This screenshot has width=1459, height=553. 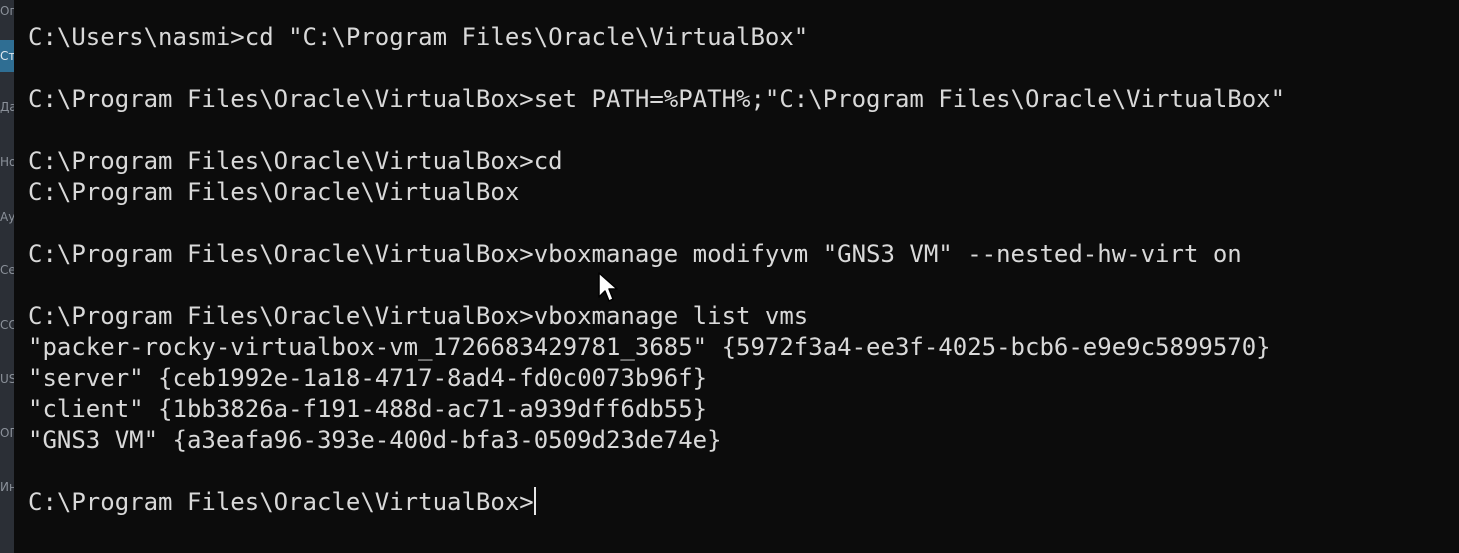 I want to click on sidebar-item: Ог, so click(x=7, y=11).